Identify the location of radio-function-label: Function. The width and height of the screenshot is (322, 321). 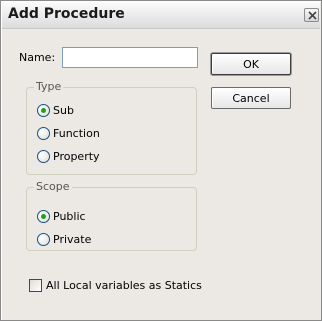
(76, 133).